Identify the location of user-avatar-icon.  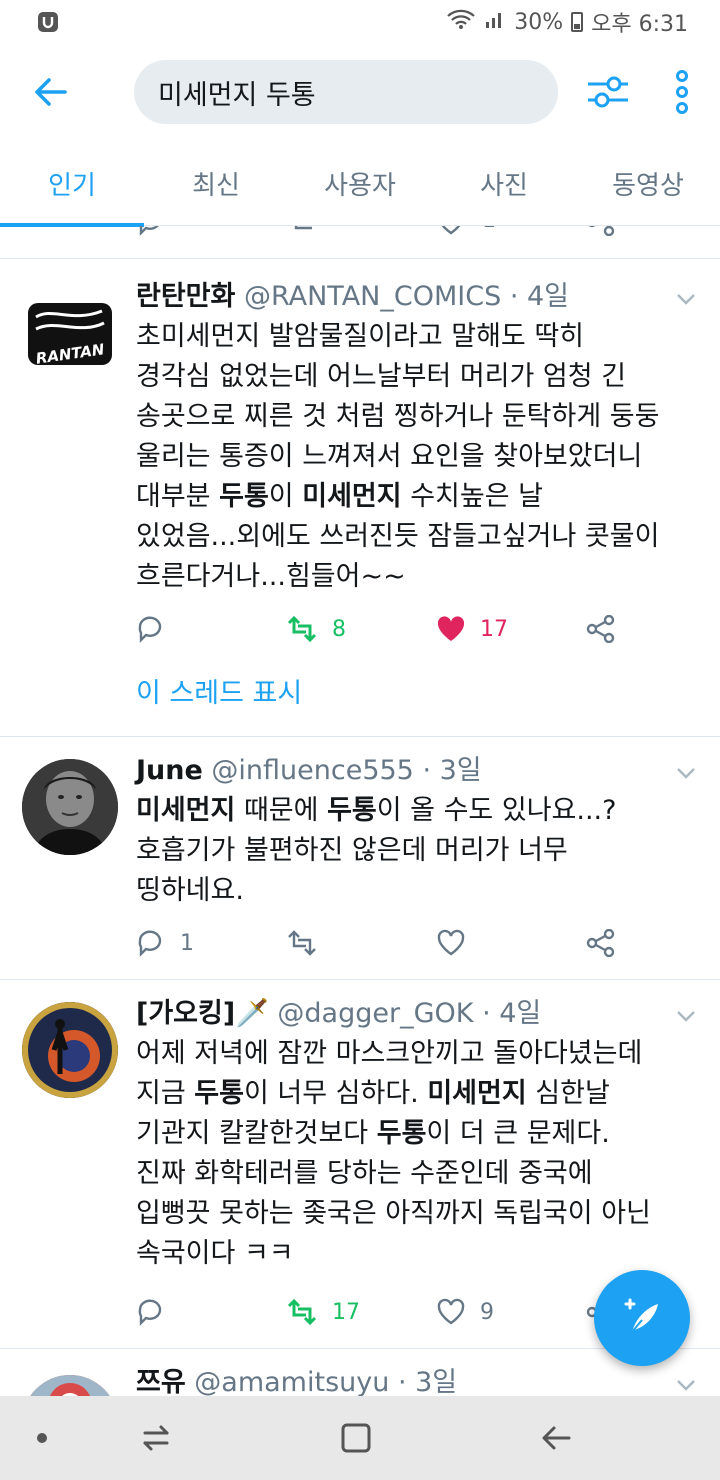
(70, 1385).